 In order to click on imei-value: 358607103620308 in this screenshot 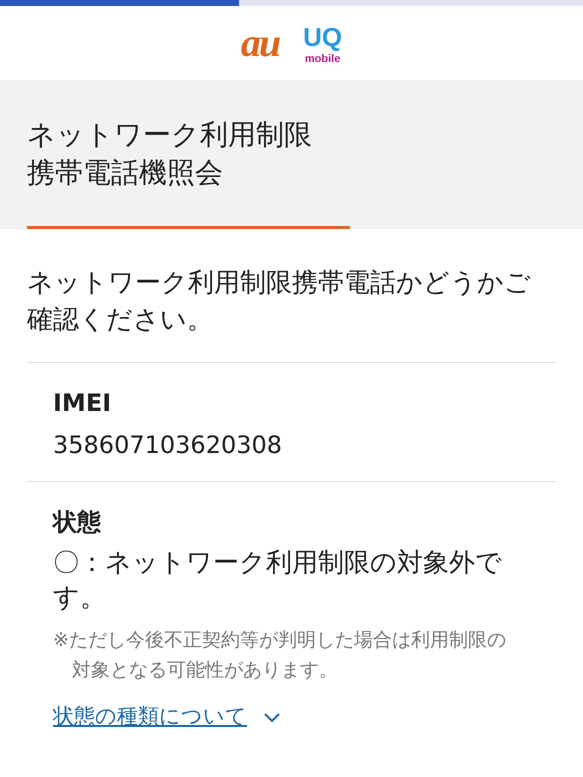, I will do `click(168, 445)`.